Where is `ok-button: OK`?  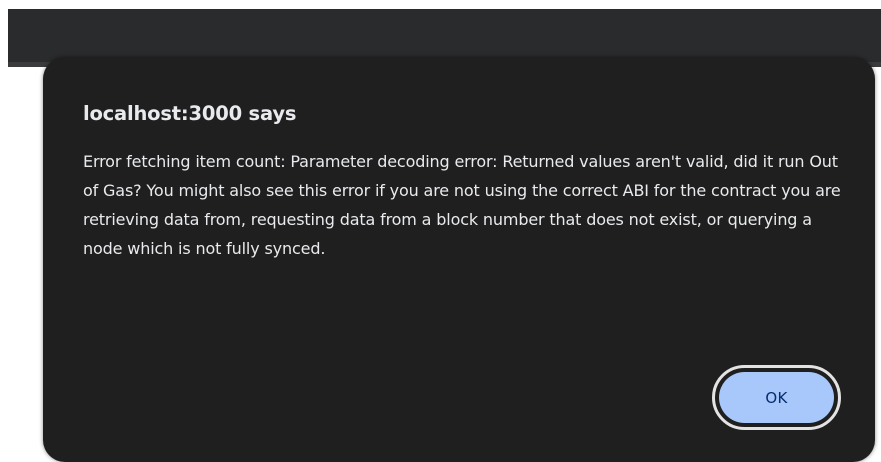 ok-button: OK is located at coordinates (776, 397).